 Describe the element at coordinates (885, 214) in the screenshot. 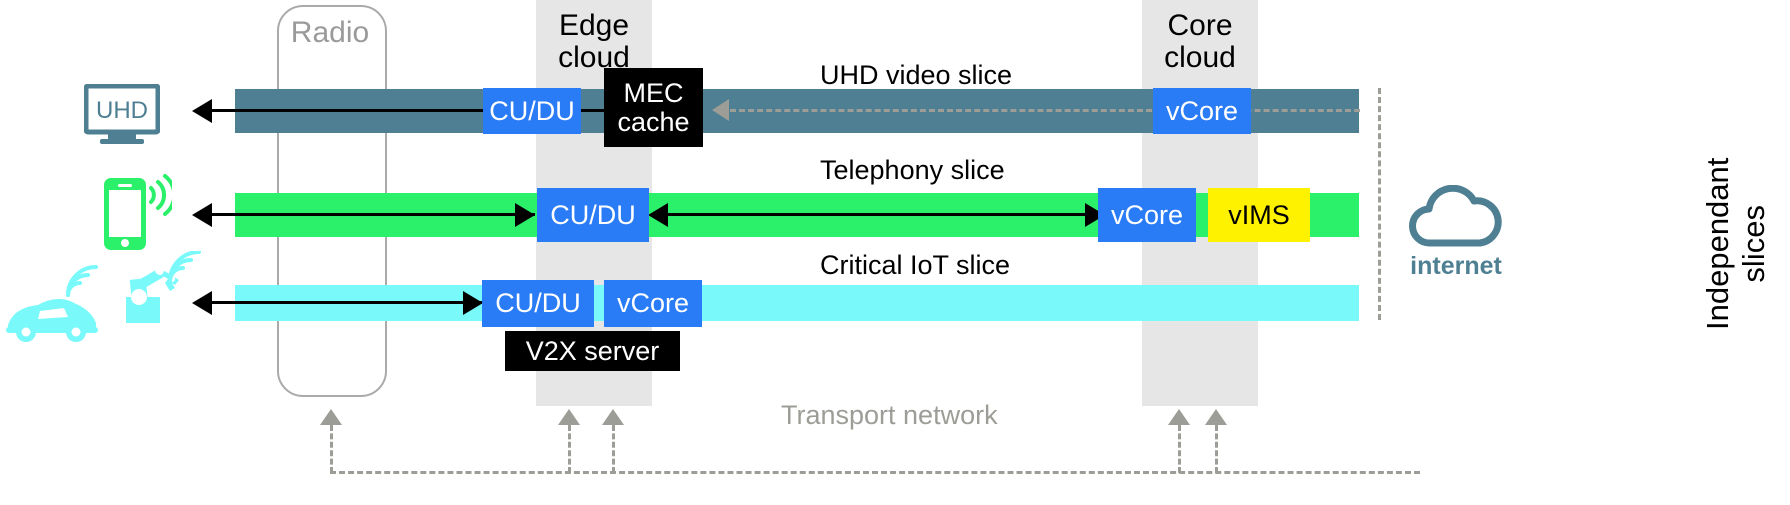

I see `telephony-arrow-line-right` at that location.